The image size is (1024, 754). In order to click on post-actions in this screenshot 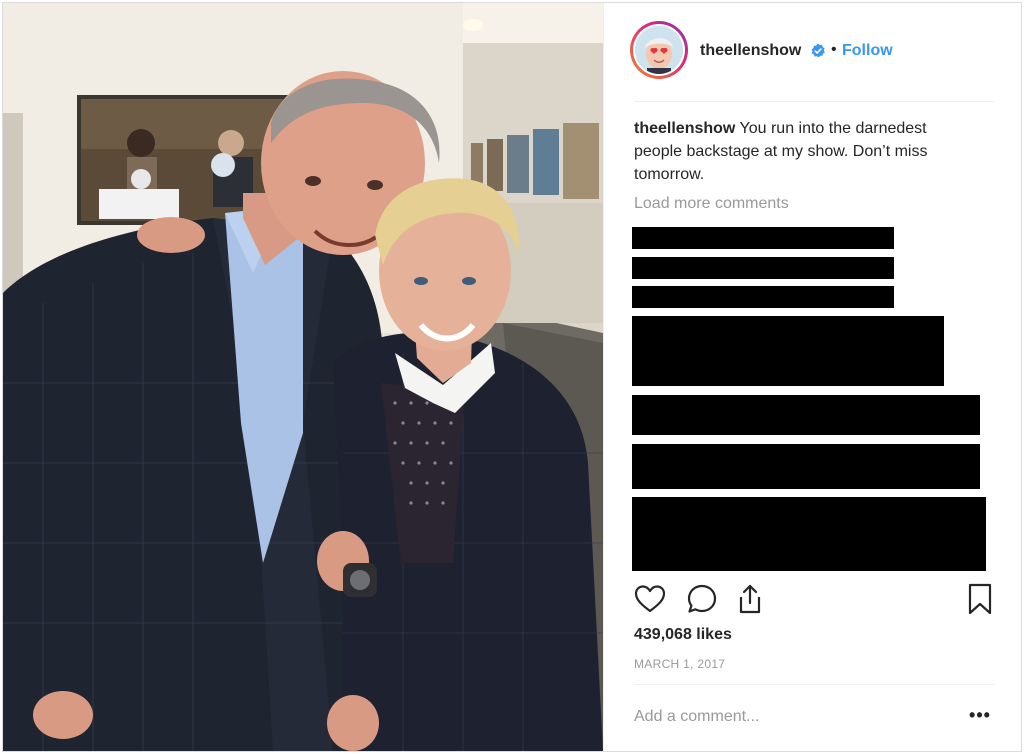, I will do `click(813, 603)`.